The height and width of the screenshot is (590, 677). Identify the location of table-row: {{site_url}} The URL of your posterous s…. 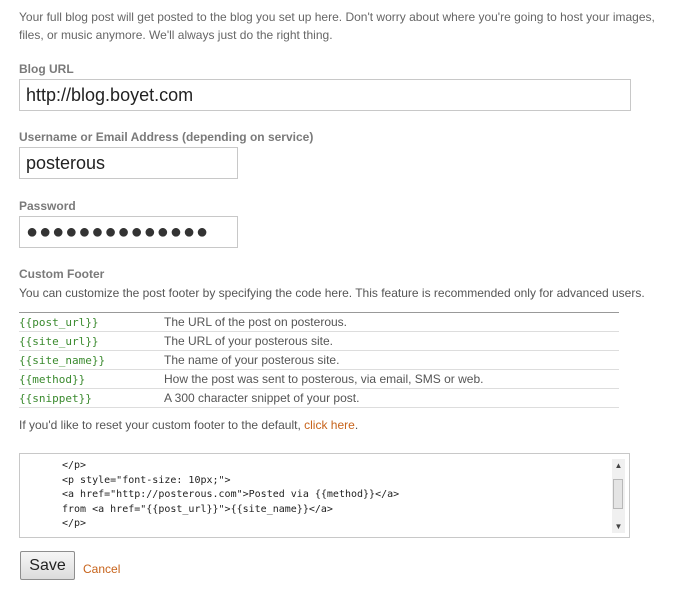
(319, 341).